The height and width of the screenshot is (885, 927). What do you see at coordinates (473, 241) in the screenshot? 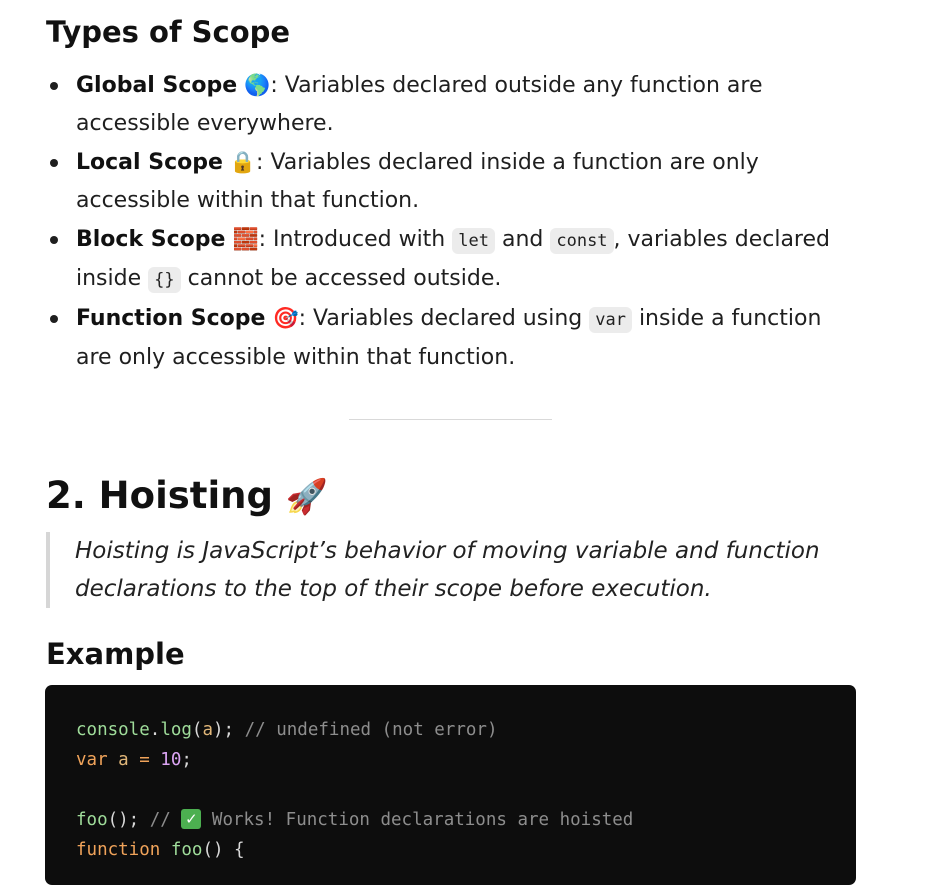
I see `inline-code-let: let` at bounding box center [473, 241].